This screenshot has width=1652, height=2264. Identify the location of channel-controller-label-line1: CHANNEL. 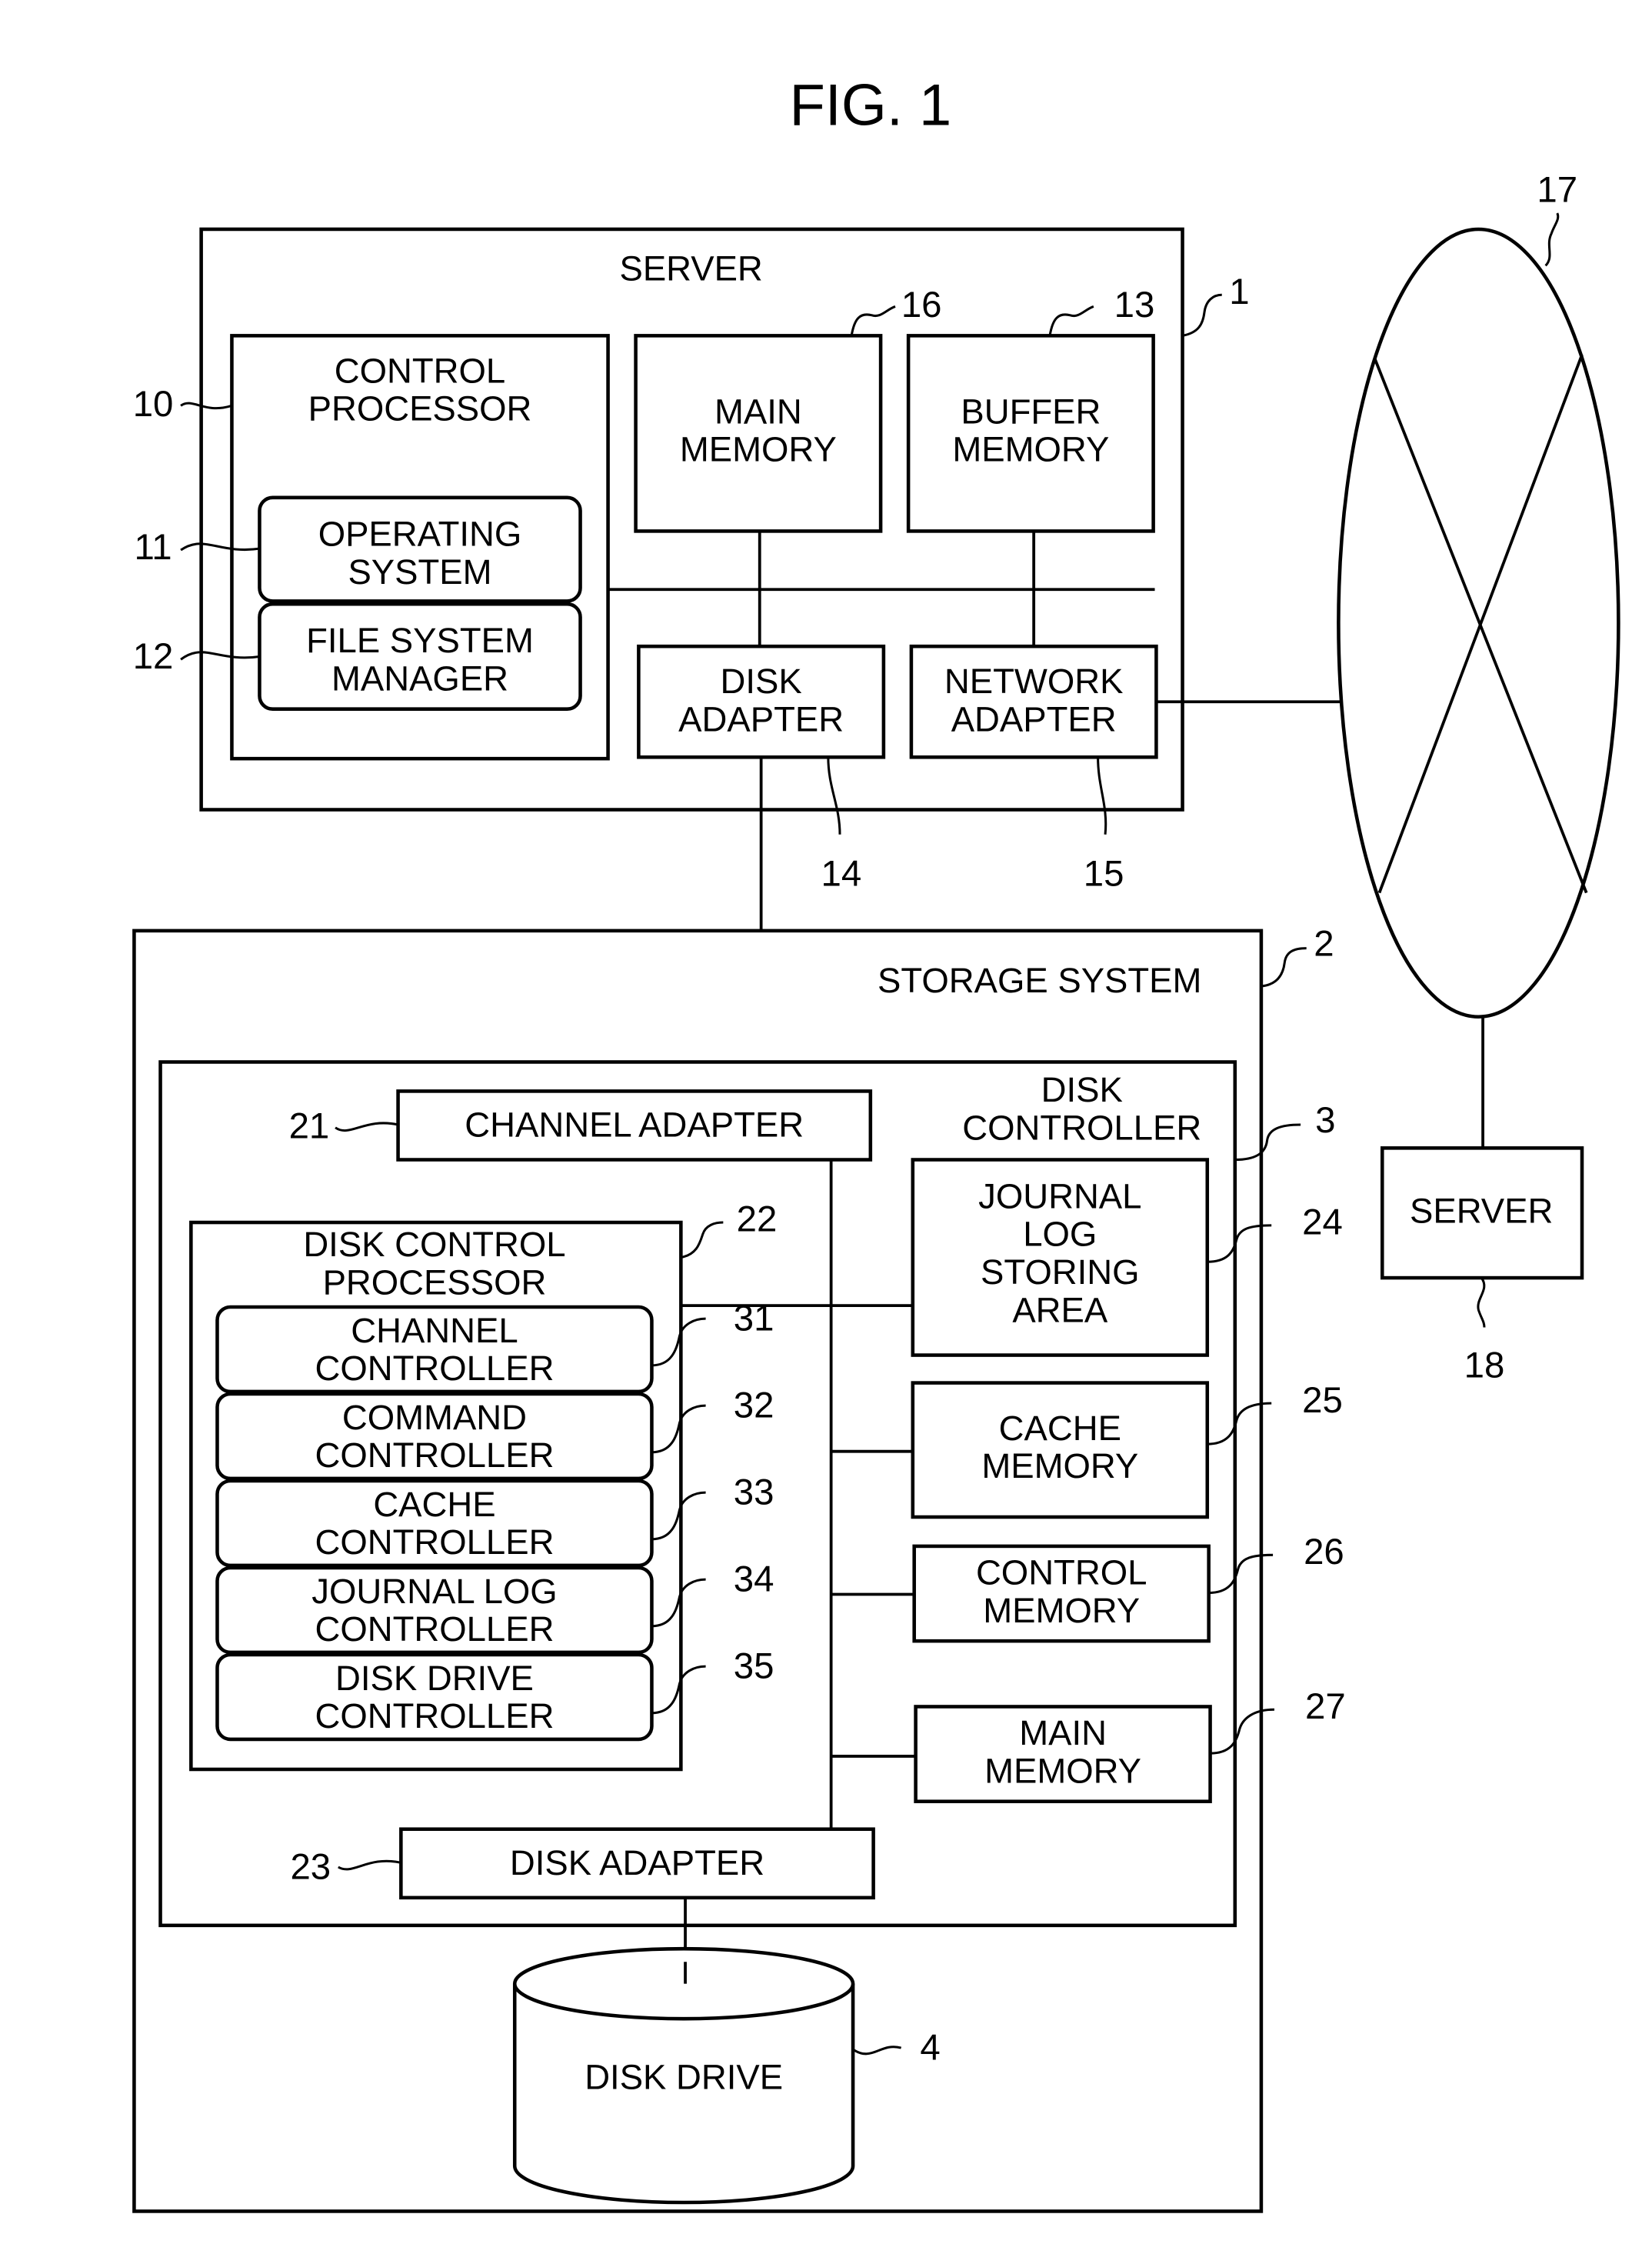
(435, 1330).